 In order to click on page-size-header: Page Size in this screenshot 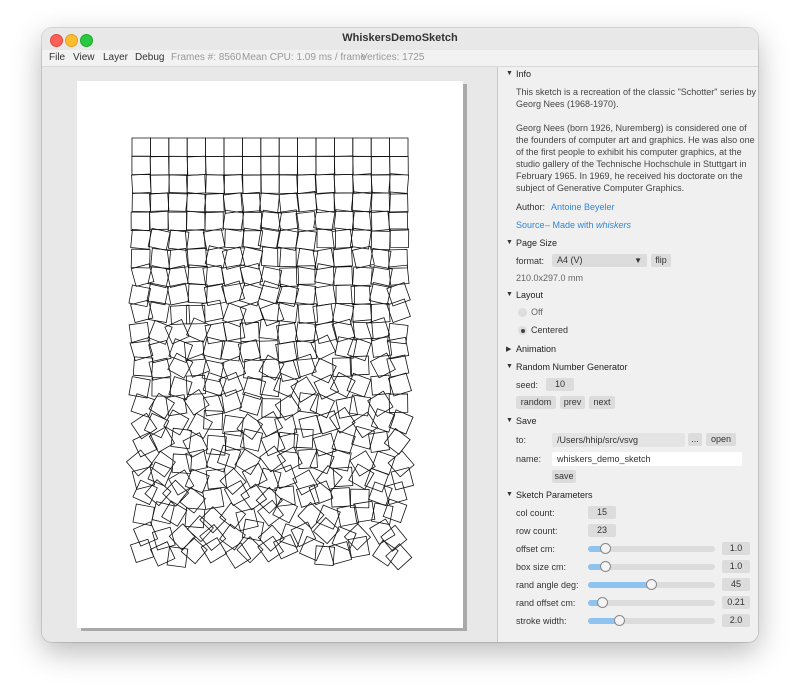, I will do `click(536, 243)`.